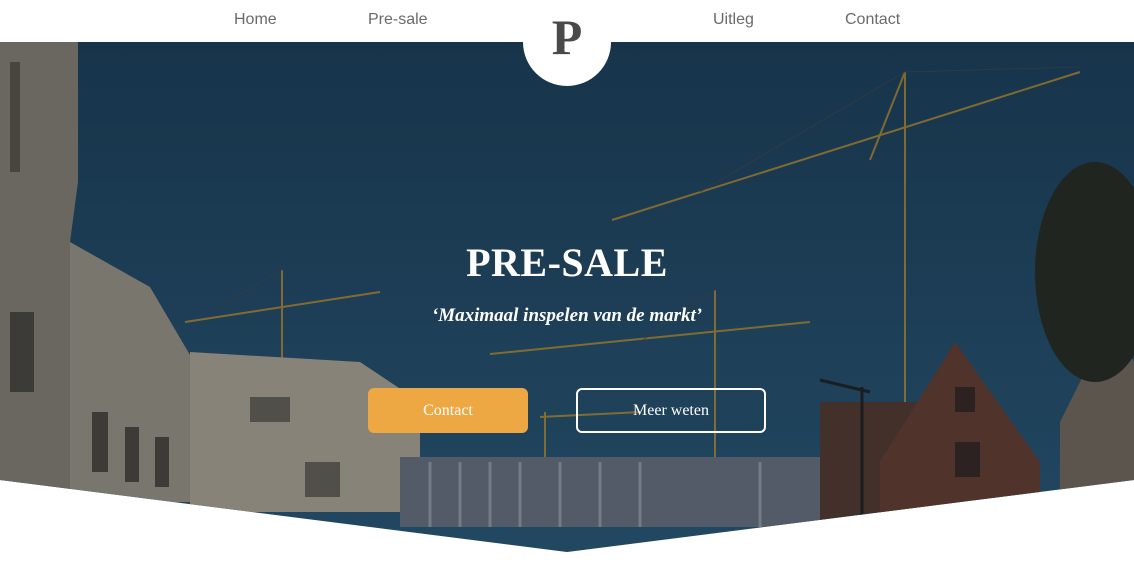  What do you see at coordinates (567, 37) in the screenshot?
I see `logo-letter: P` at bounding box center [567, 37].